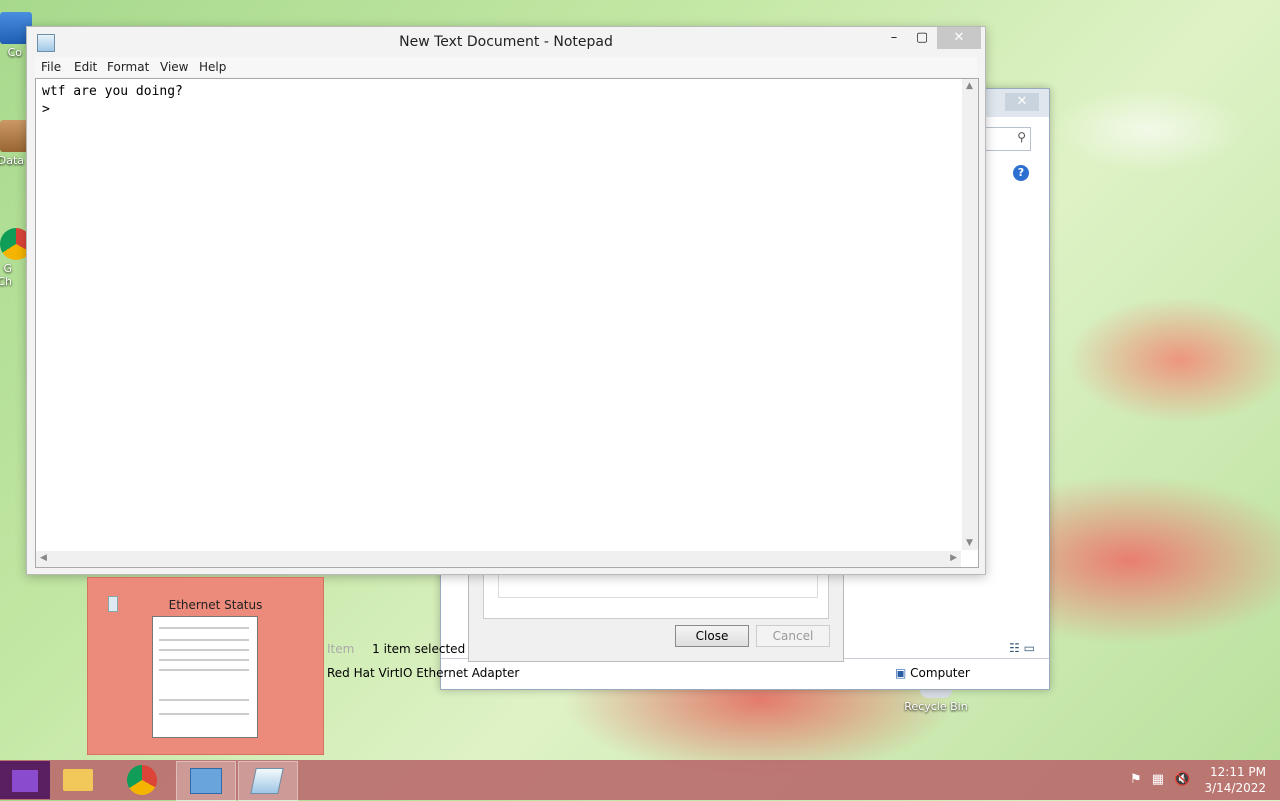 The height and width of the screenshot is (801, 1280). What do you see at coordinates (112, 101) in the screenshot?
I see `document-text: wtf are you doing? >` at bounding box center [112, 101].